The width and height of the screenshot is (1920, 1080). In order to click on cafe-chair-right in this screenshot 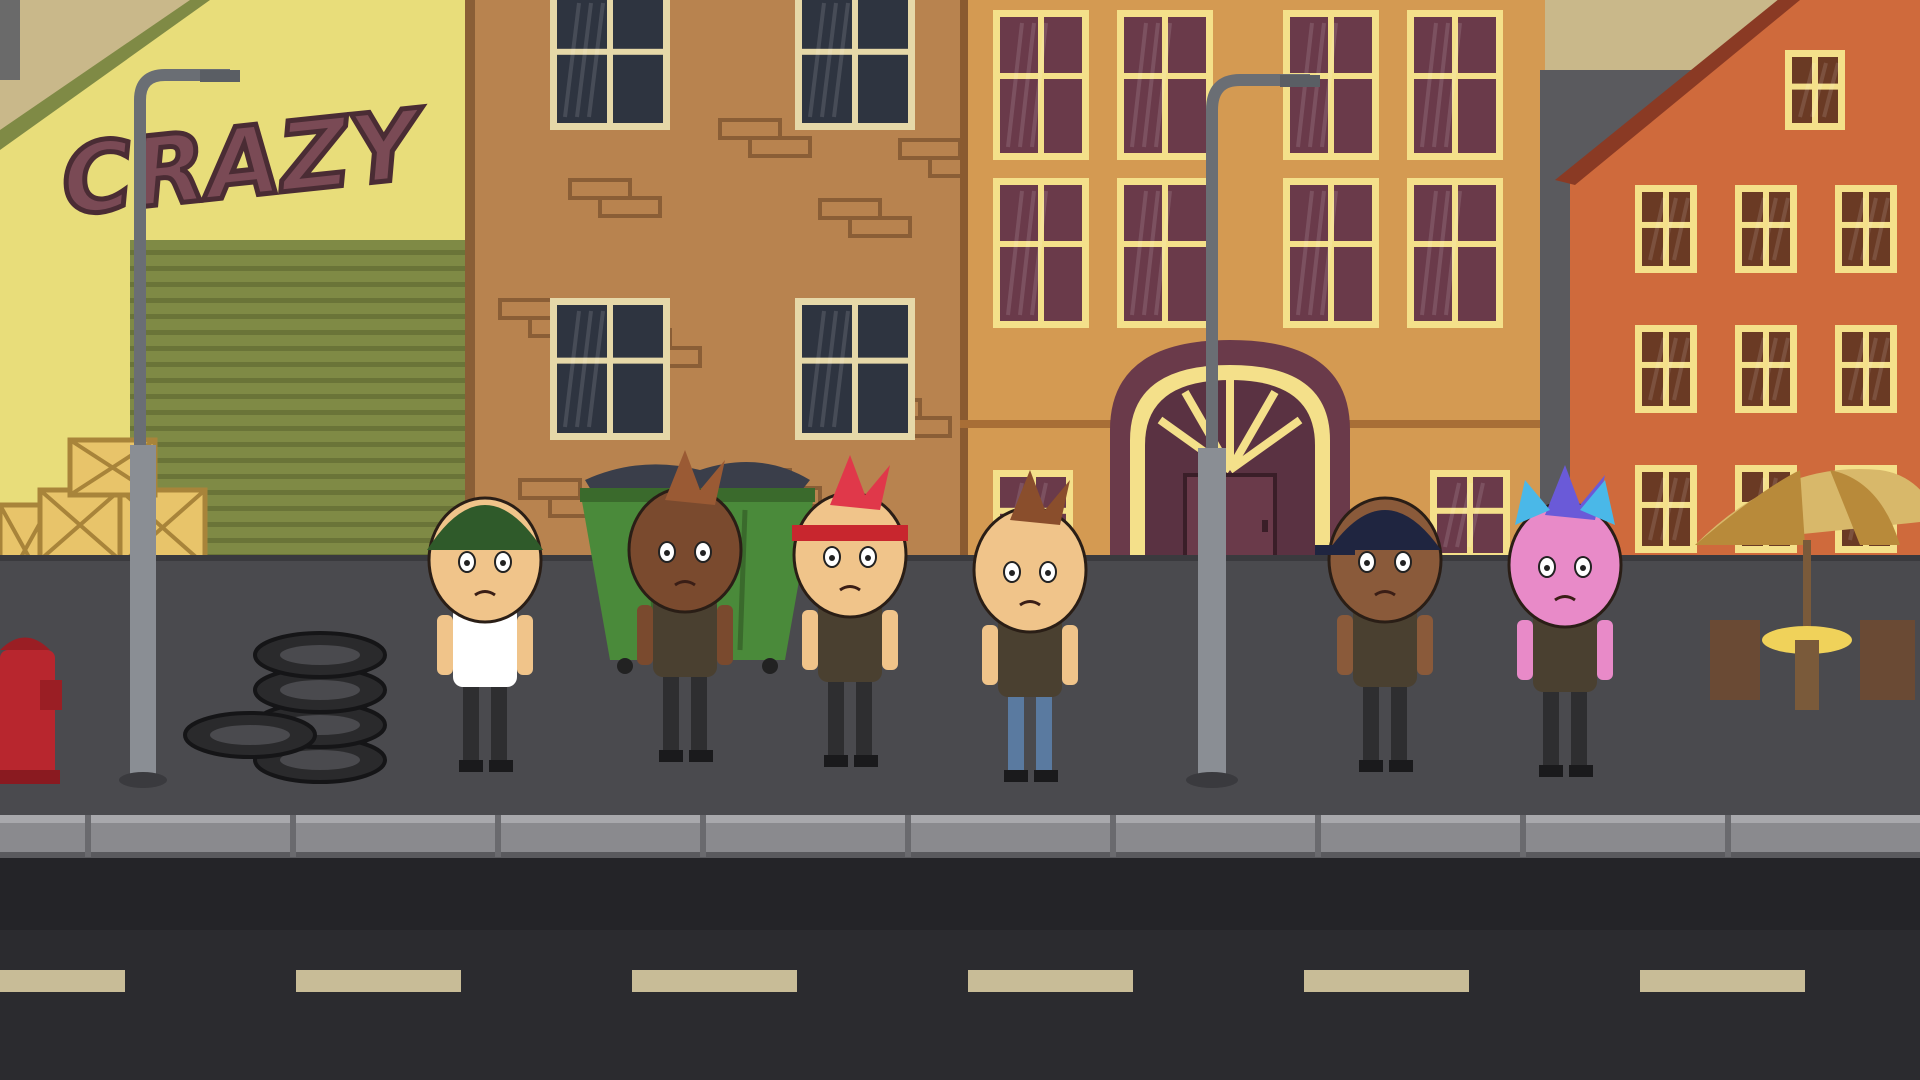, I will do `click(1887, 660)`.